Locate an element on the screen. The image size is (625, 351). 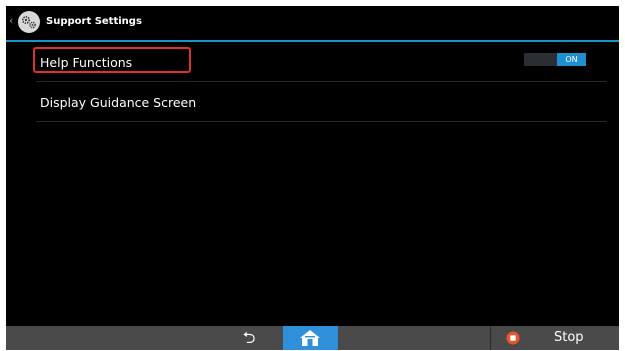
bottom-bar: ⮌ Stop is located at coordinates (312, 338).